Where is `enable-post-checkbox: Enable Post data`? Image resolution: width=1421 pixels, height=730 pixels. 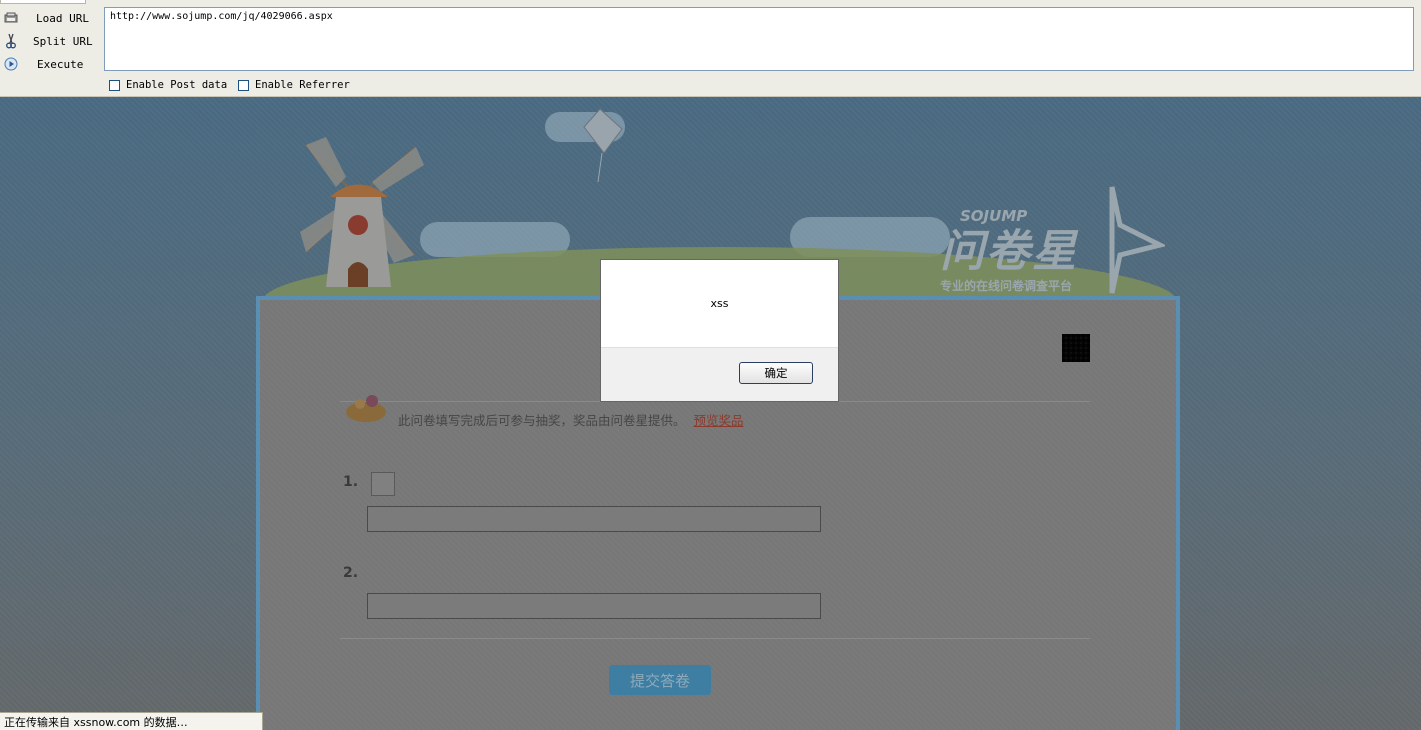
enable-post-checkbox: Enable Post data is located at coordinates (168, 85).